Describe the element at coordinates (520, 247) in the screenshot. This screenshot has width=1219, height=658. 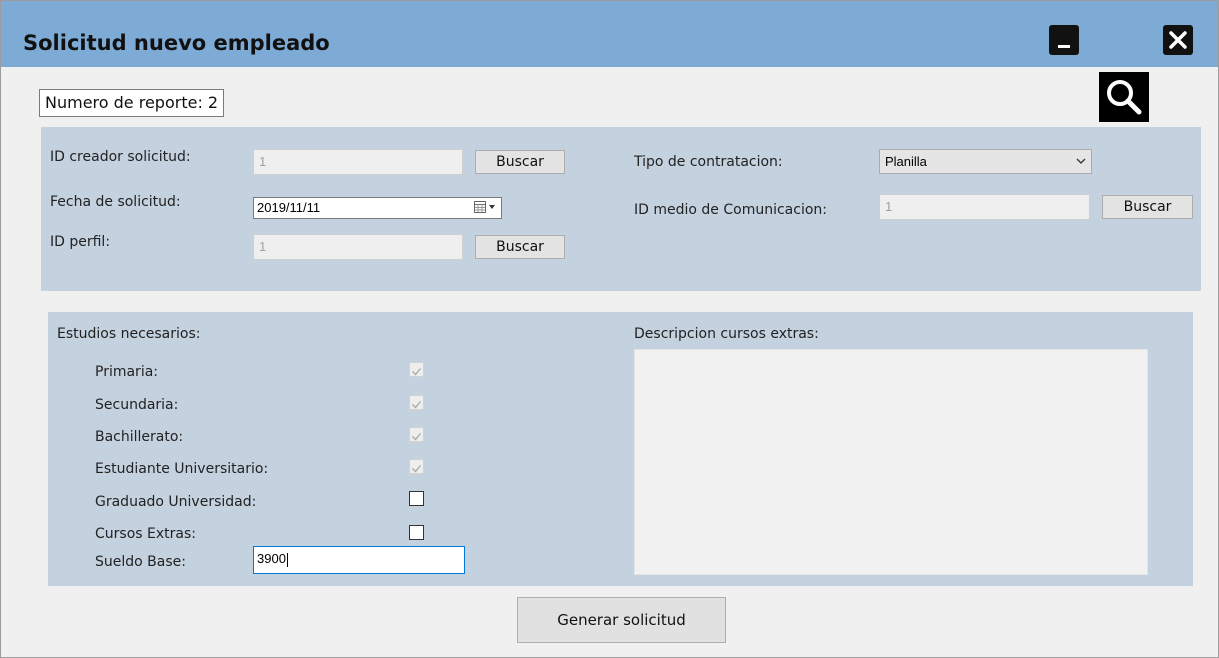
I see `search-profile-button: Buscar` at that location.